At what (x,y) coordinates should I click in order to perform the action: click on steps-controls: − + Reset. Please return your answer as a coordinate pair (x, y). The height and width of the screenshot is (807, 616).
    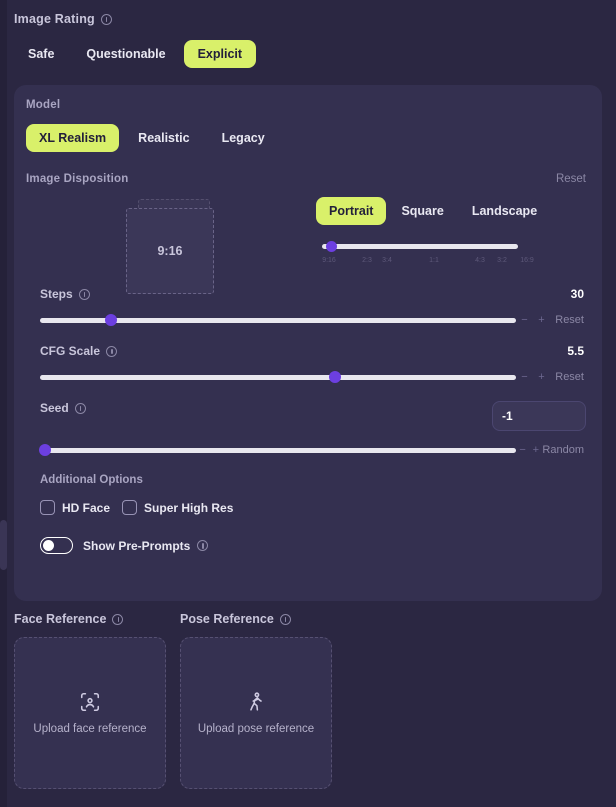
    Looking at the image, I should click on (313, 320).